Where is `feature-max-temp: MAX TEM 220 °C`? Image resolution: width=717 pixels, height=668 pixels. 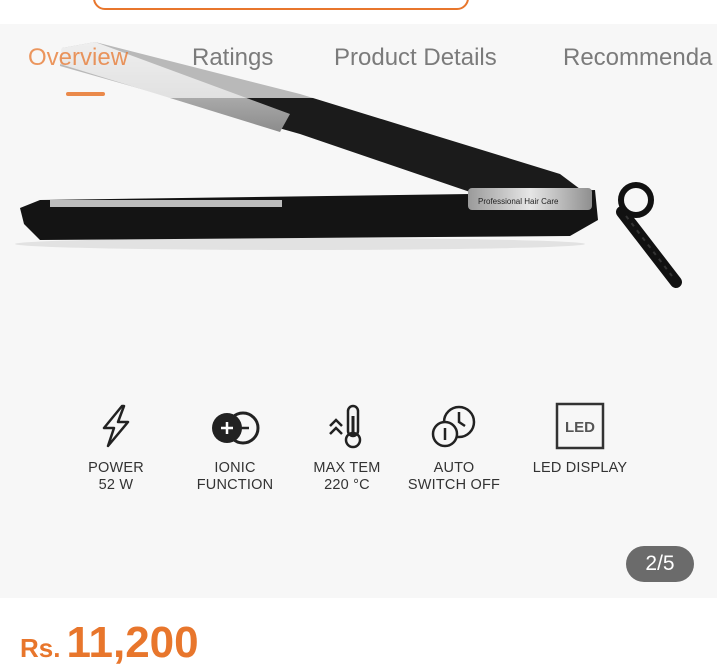 feature-max-temp: MAX TEM 220 °C is located at coordinates (347, 448).